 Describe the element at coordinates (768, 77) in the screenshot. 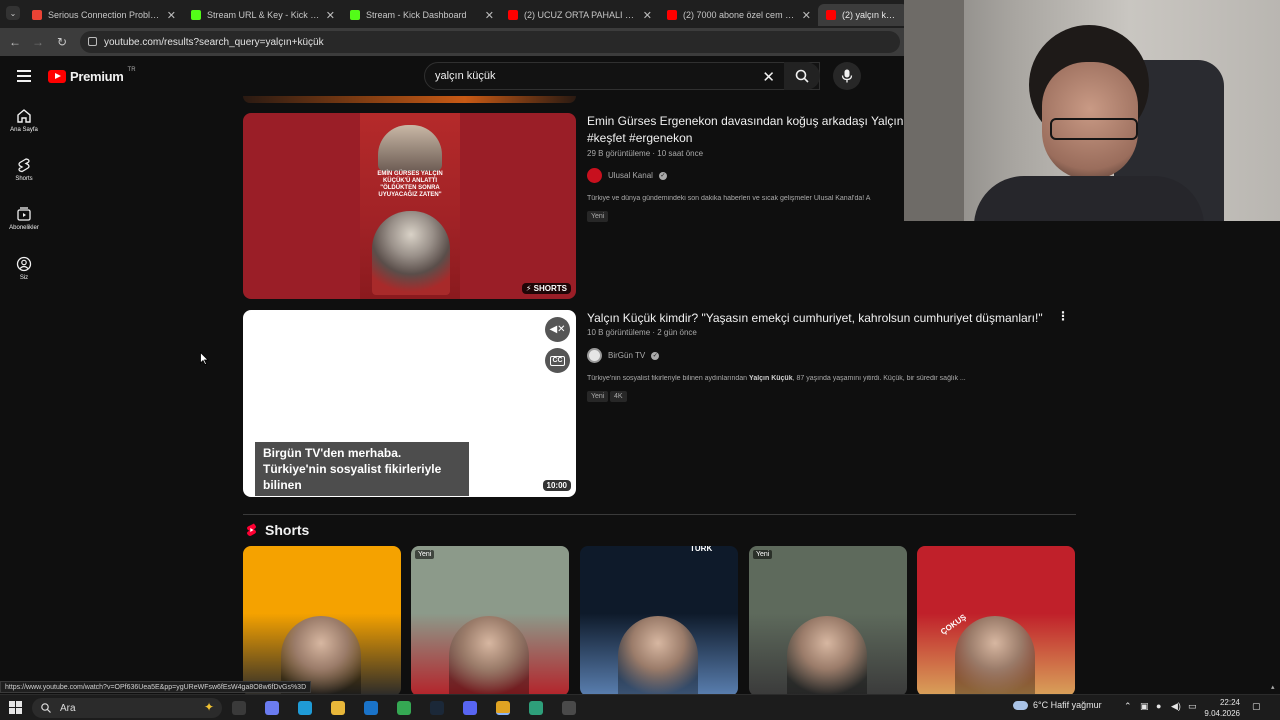

I see `clear-search-icon: ✕` at that location.